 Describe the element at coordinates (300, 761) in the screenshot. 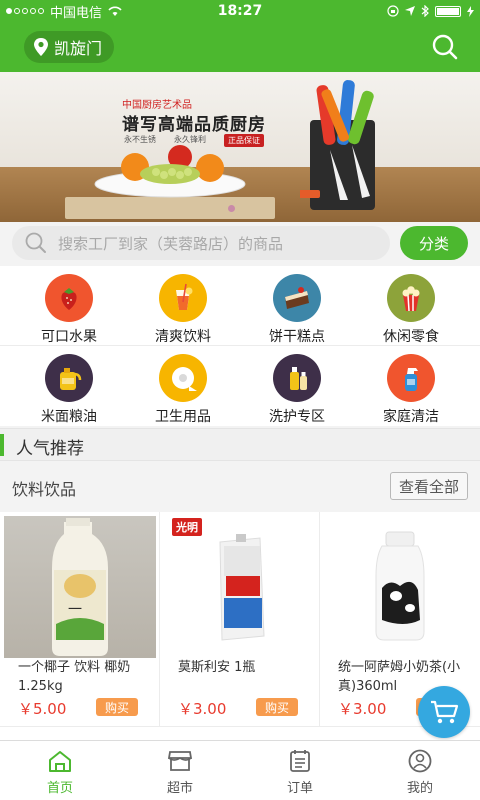

I see `order-icon` at that location.